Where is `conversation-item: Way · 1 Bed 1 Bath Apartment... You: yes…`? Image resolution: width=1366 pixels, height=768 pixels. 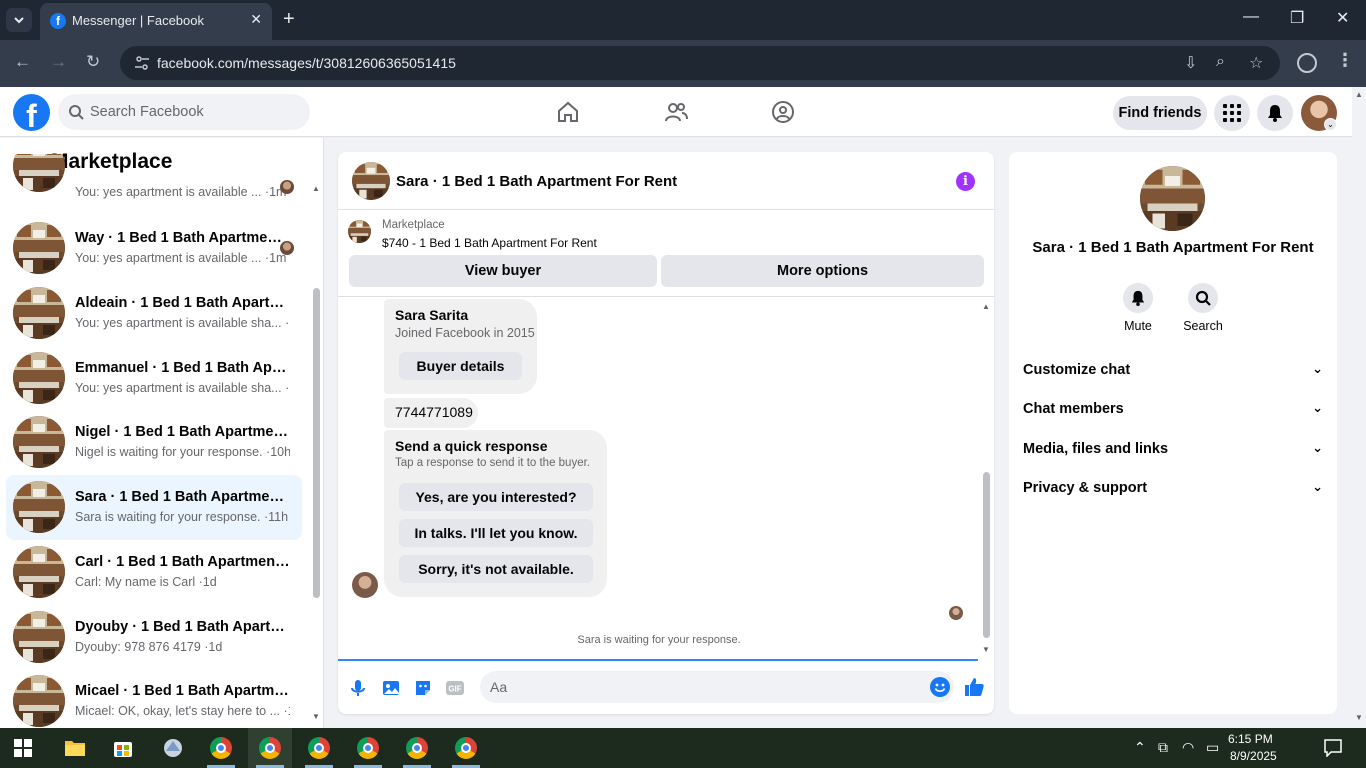 conversation-item: Way · 1 Bed 1 Bath Apartment... You: yes… is located at coordinates (154, 248).